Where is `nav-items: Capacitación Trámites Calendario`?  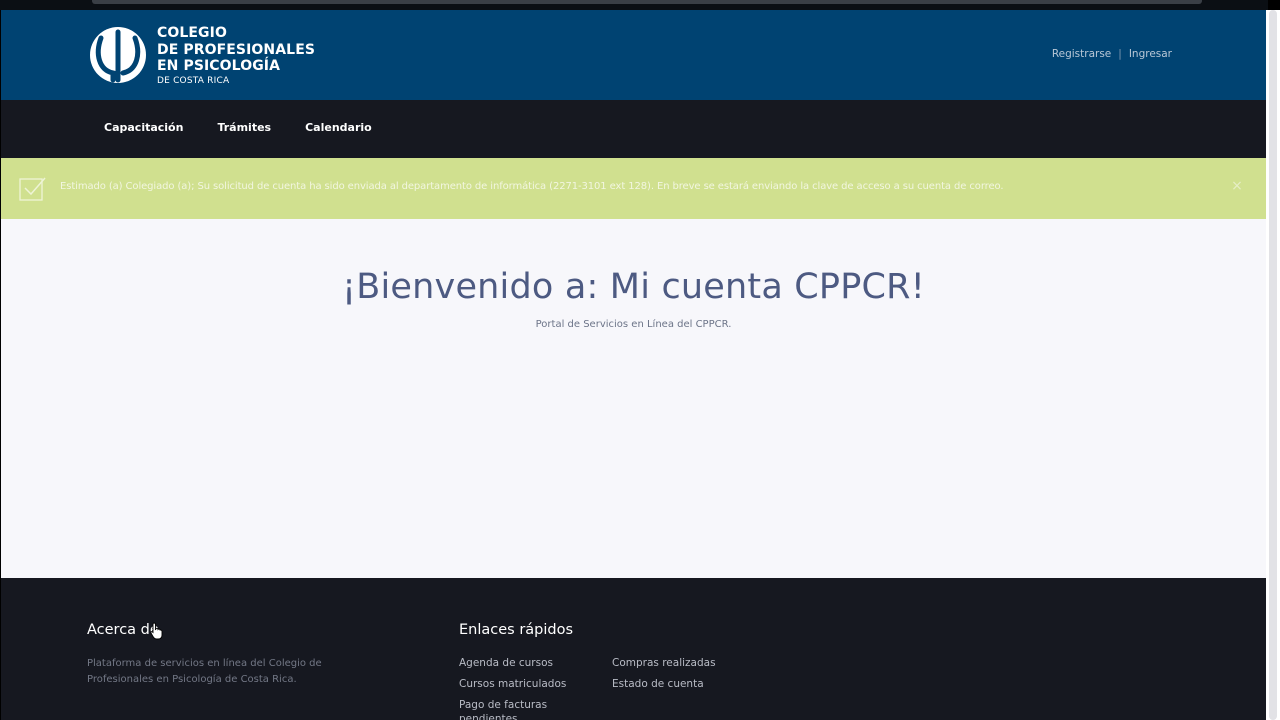 nav-items: Capacitación Trámites Calendario is located at coordinates (255, 127).